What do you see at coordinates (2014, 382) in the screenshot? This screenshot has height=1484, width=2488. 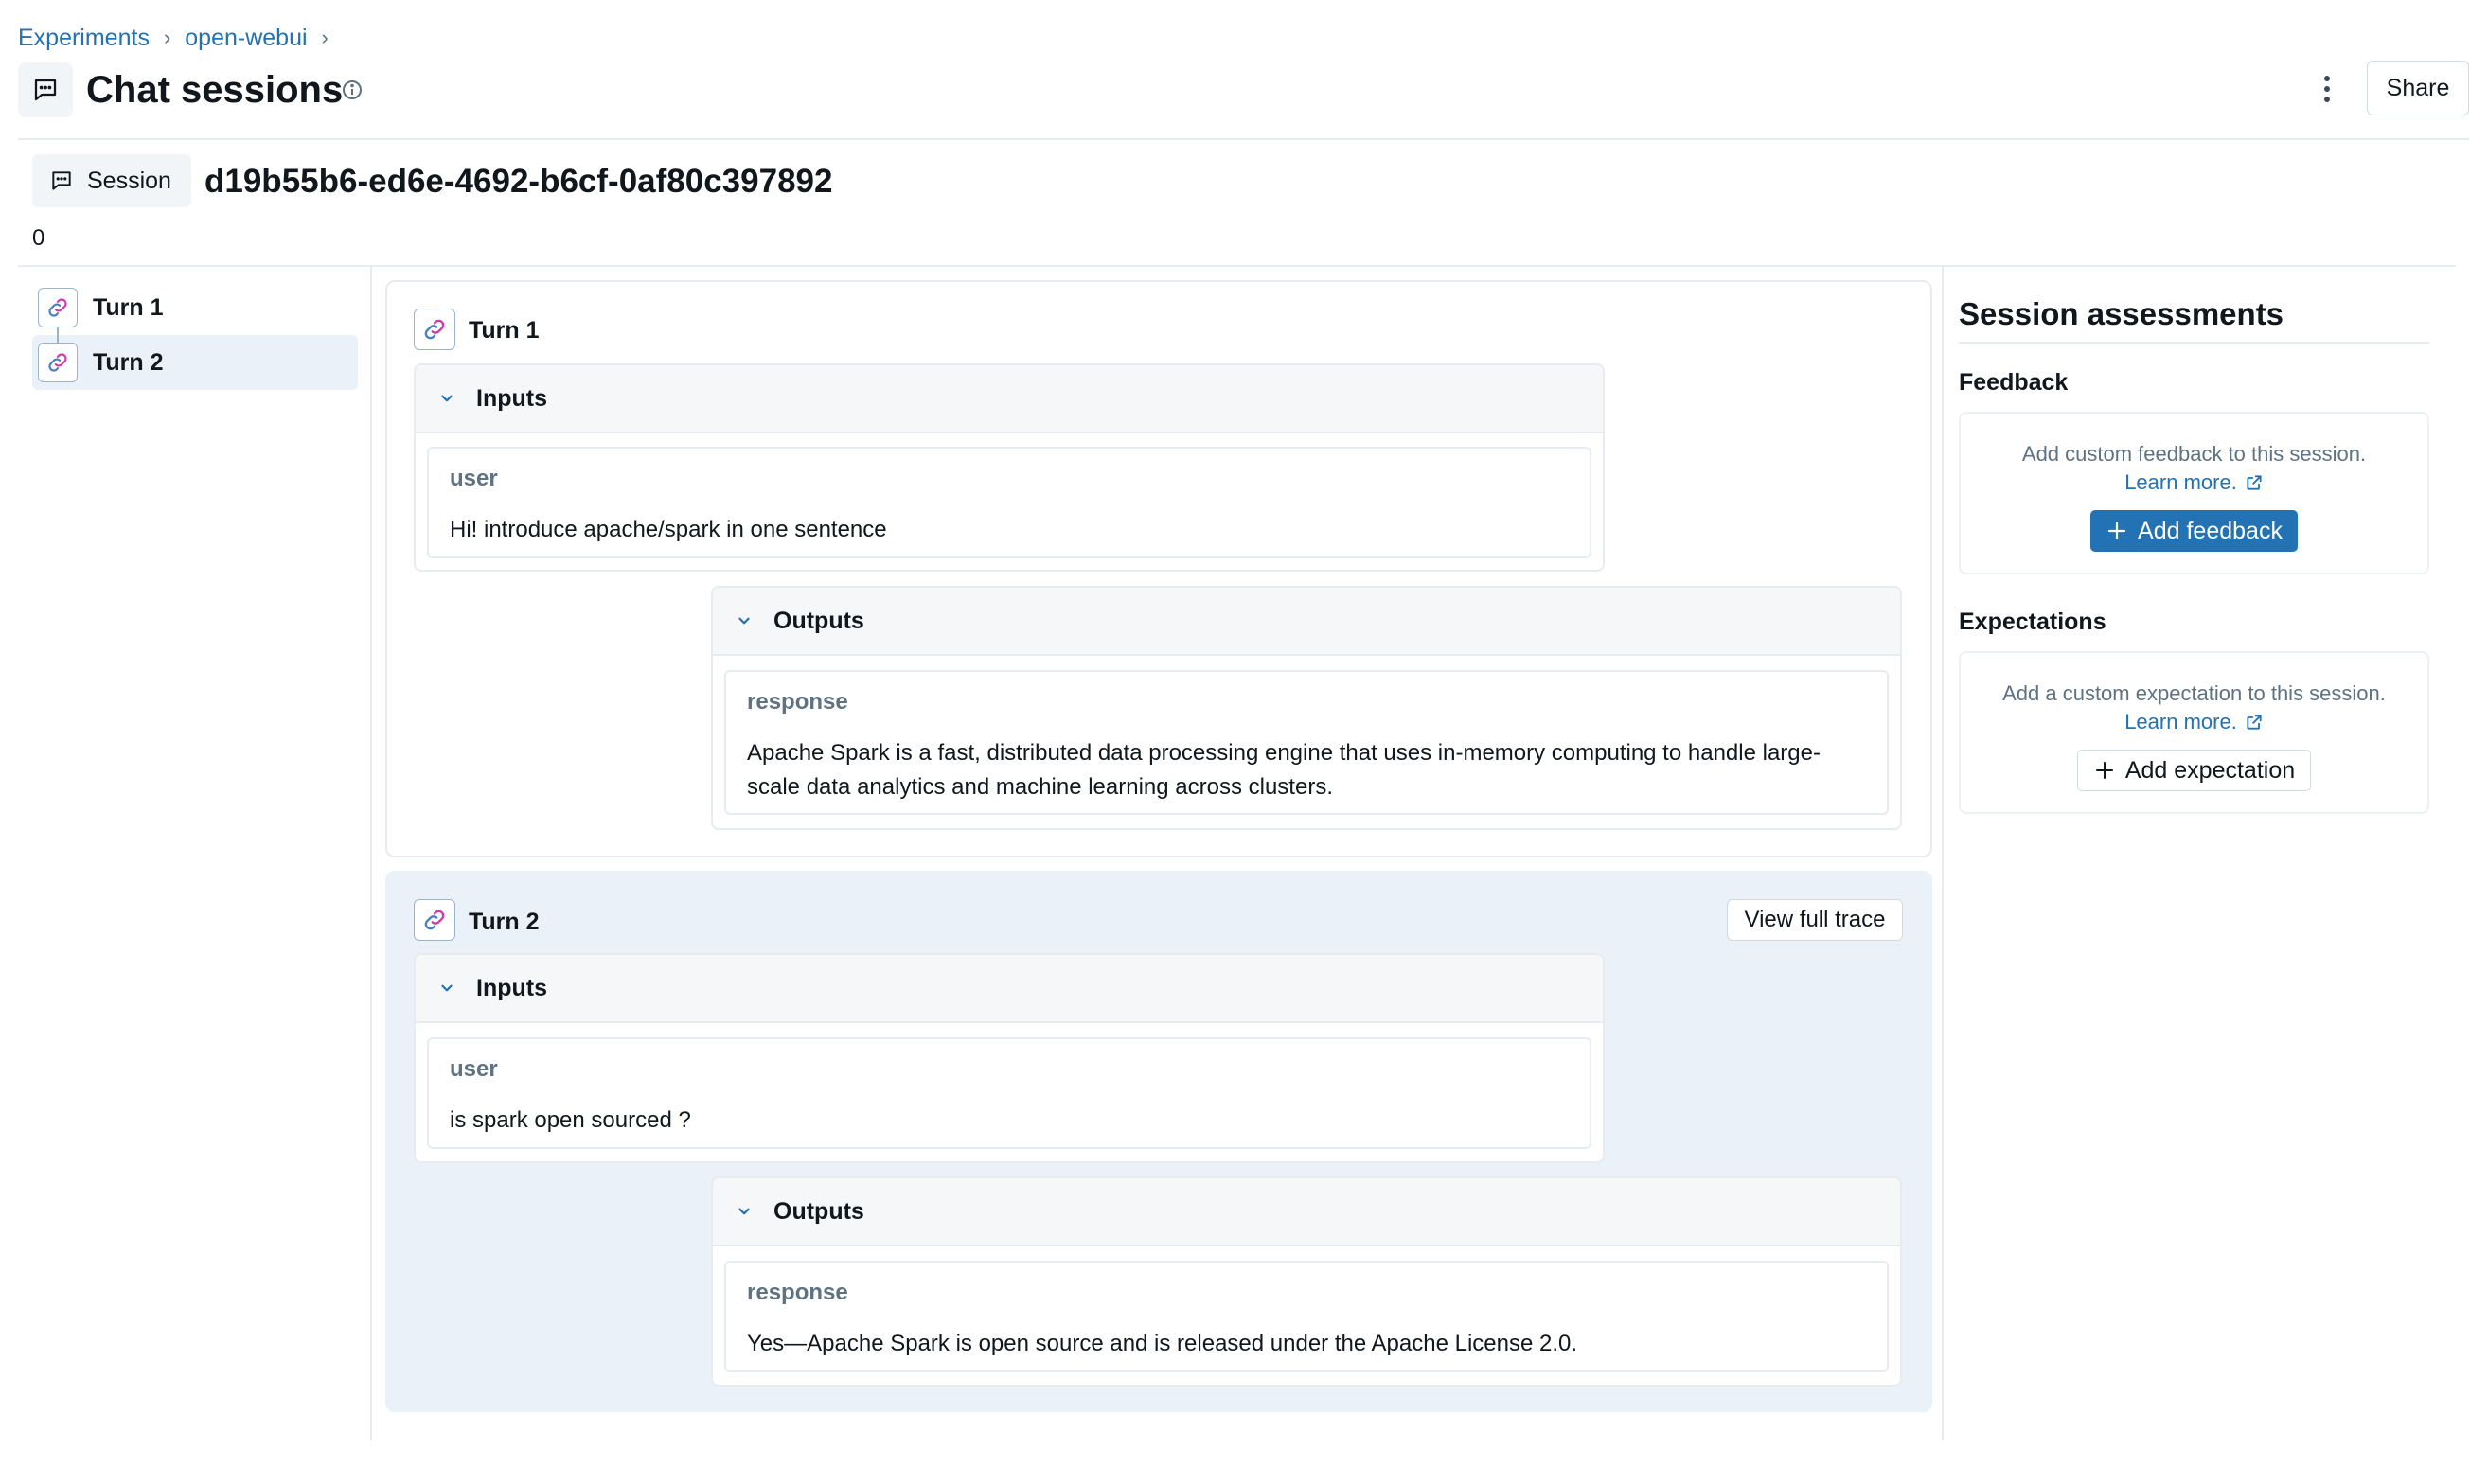 I see `feedback-title: Feedback` at bounding box center [2014, 382].